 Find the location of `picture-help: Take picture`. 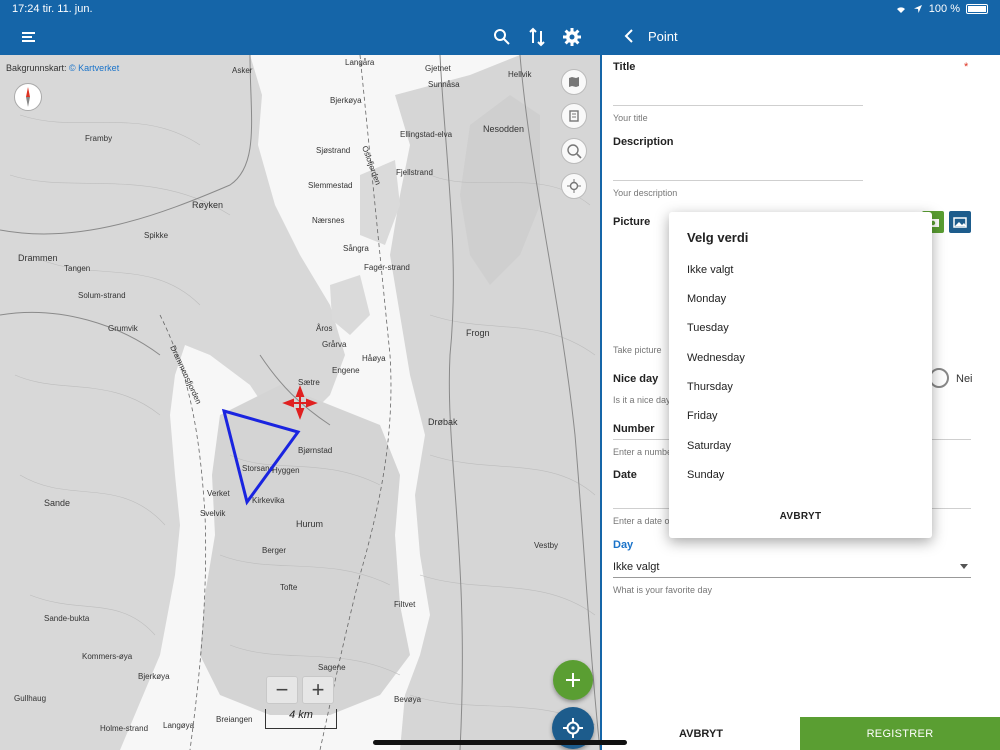

picture-help: Take picture is located at coordinates (637, 350).